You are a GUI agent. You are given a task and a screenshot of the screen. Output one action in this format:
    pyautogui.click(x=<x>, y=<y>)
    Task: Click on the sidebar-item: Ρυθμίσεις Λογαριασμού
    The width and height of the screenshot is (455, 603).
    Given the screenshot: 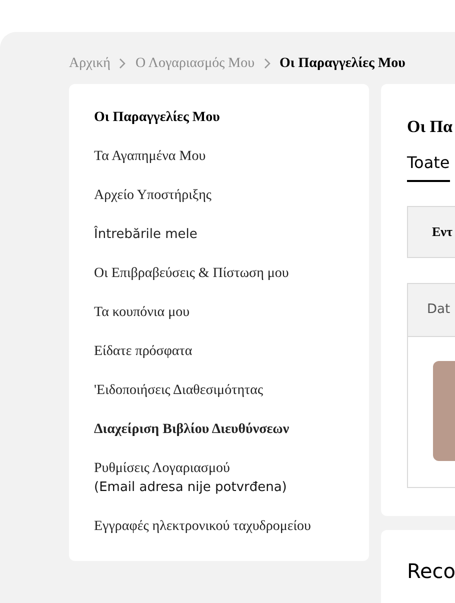 What is the action you would take?
    pyautogui.click(x=226, y=468)
    